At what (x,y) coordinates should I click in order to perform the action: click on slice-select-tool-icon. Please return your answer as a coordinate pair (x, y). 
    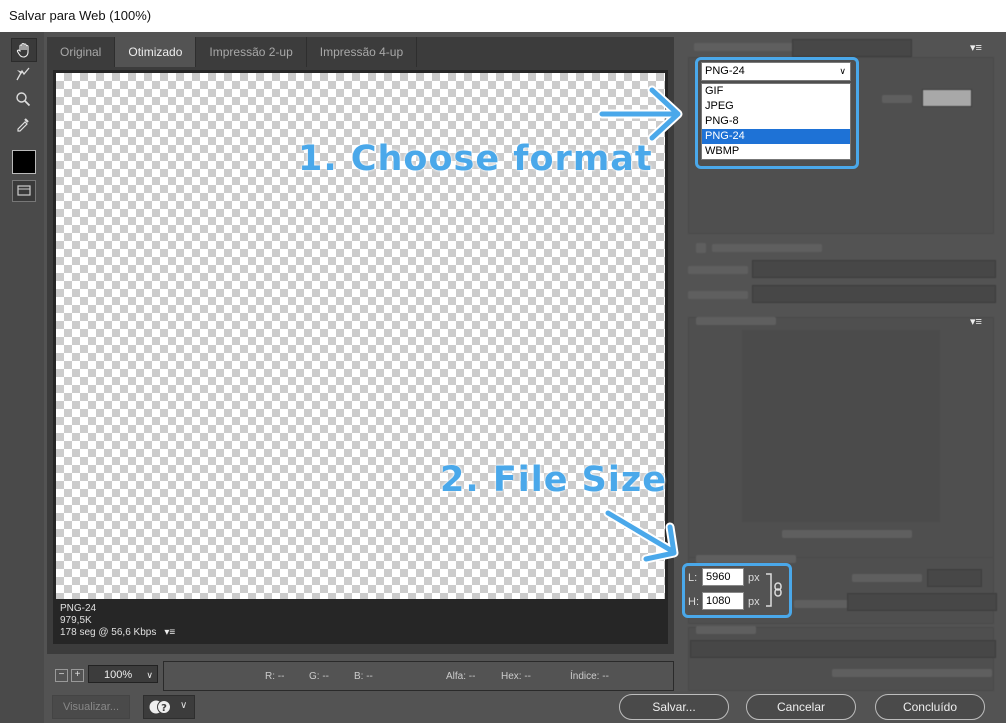
    Looking at the image, I should click on (23, 74).